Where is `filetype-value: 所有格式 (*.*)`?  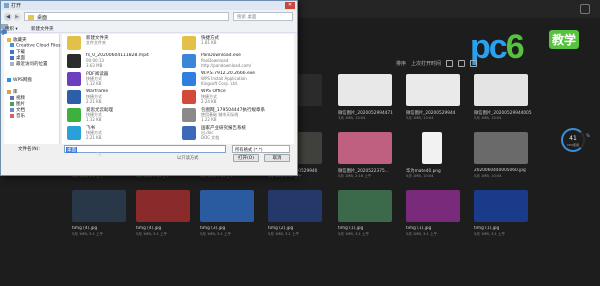 filetype-value: 所有格式 (*.*) is located at coordinates (249, 150).